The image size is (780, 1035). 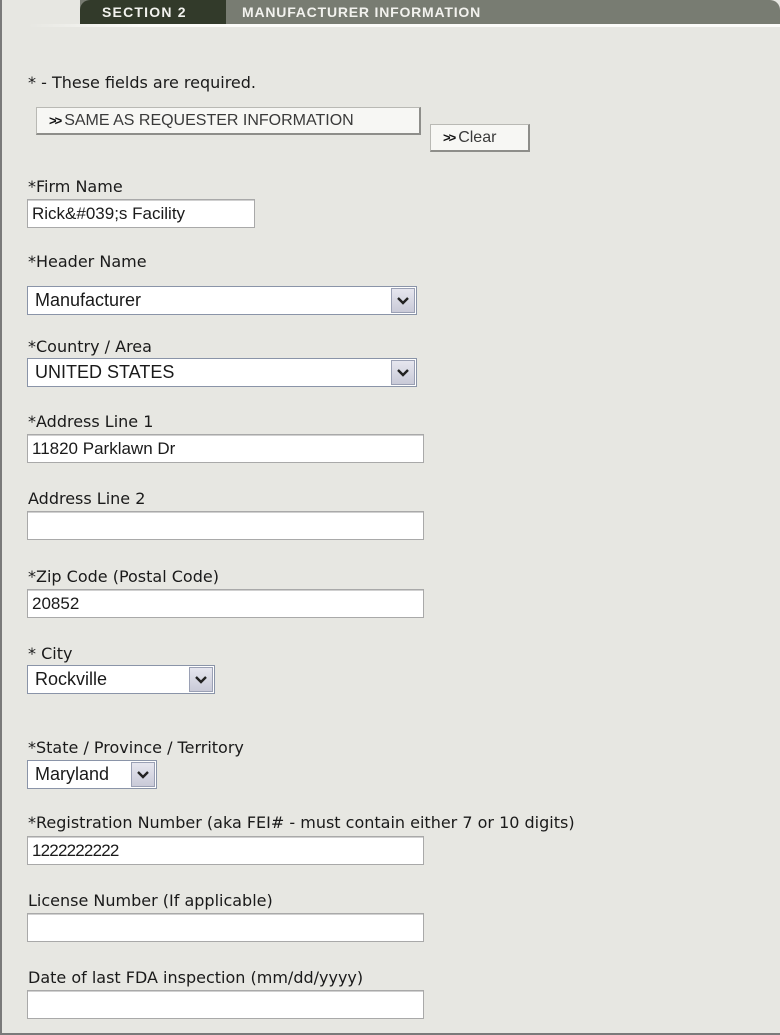 I want to click on address-line-2-label: Address Line 2, so click(x=87, y=498).